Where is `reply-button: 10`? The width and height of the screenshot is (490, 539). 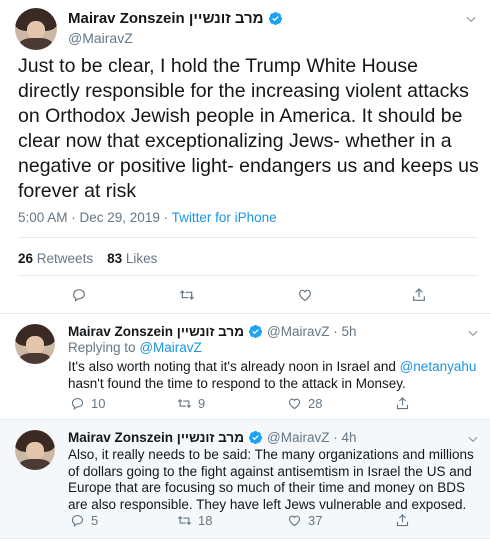 reply-button: 10 is located at coordinates (87, 403).